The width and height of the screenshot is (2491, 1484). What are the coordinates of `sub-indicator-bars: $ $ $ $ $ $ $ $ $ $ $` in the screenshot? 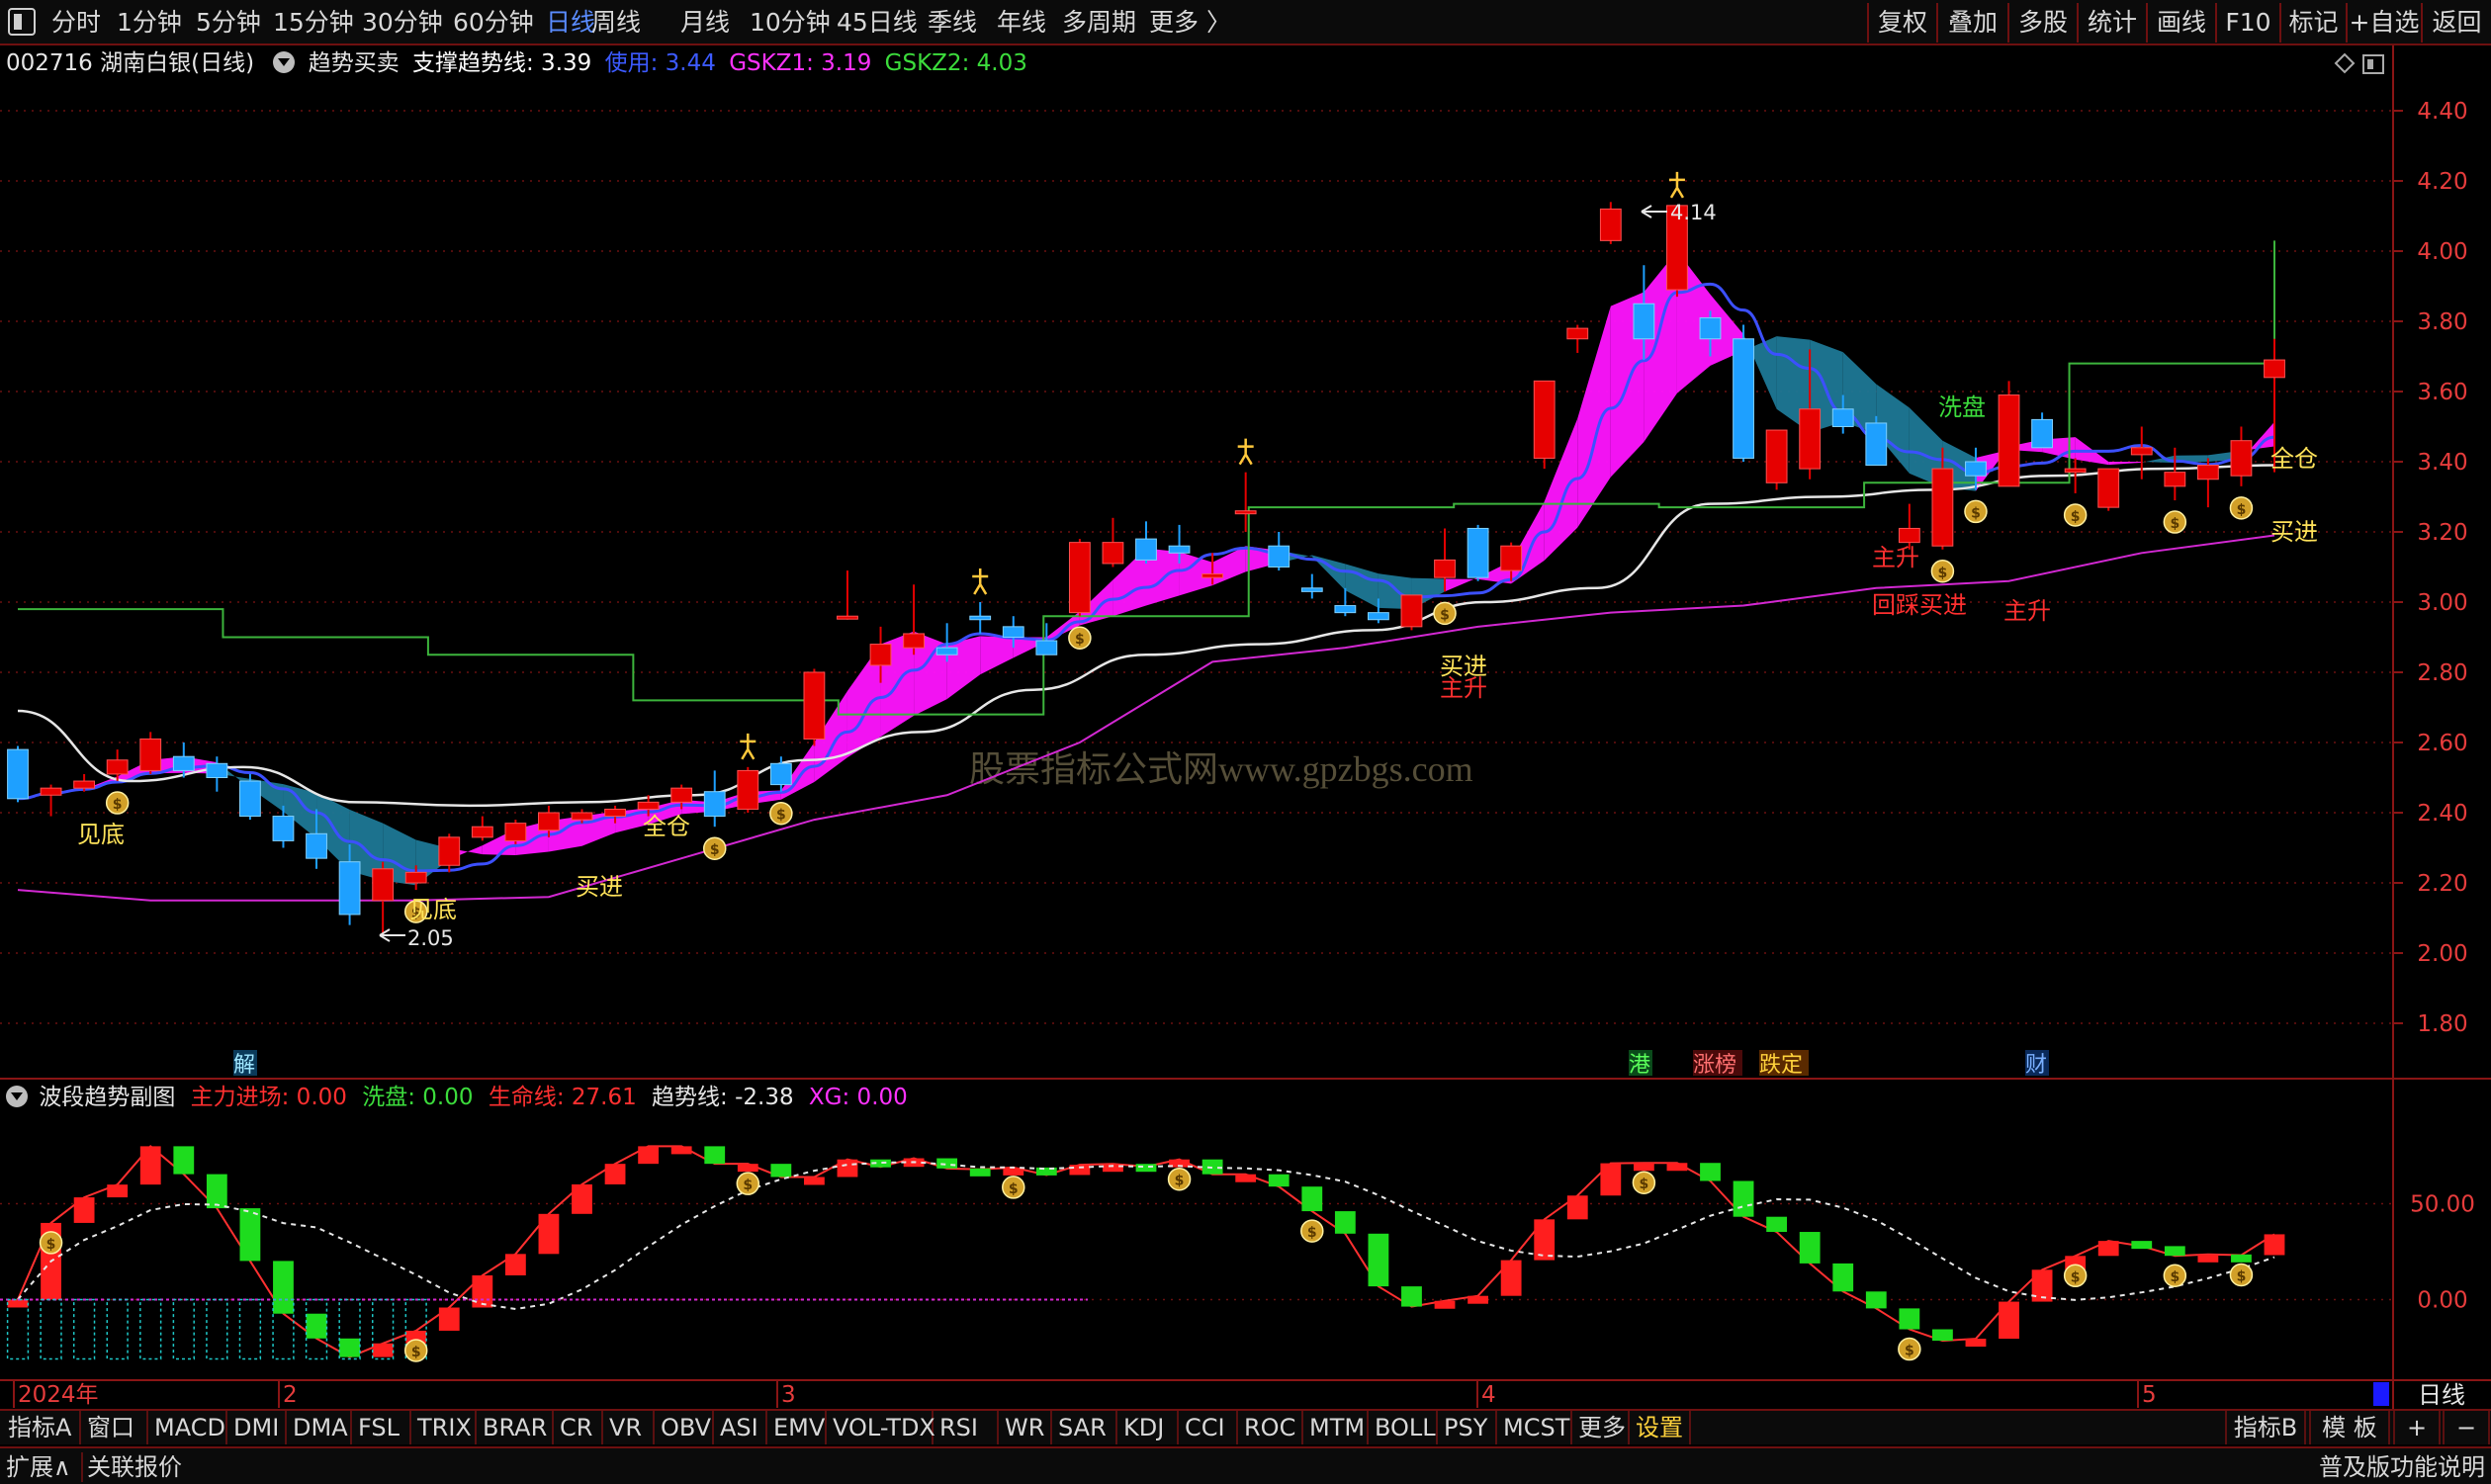 It's located at (1142, 1253).